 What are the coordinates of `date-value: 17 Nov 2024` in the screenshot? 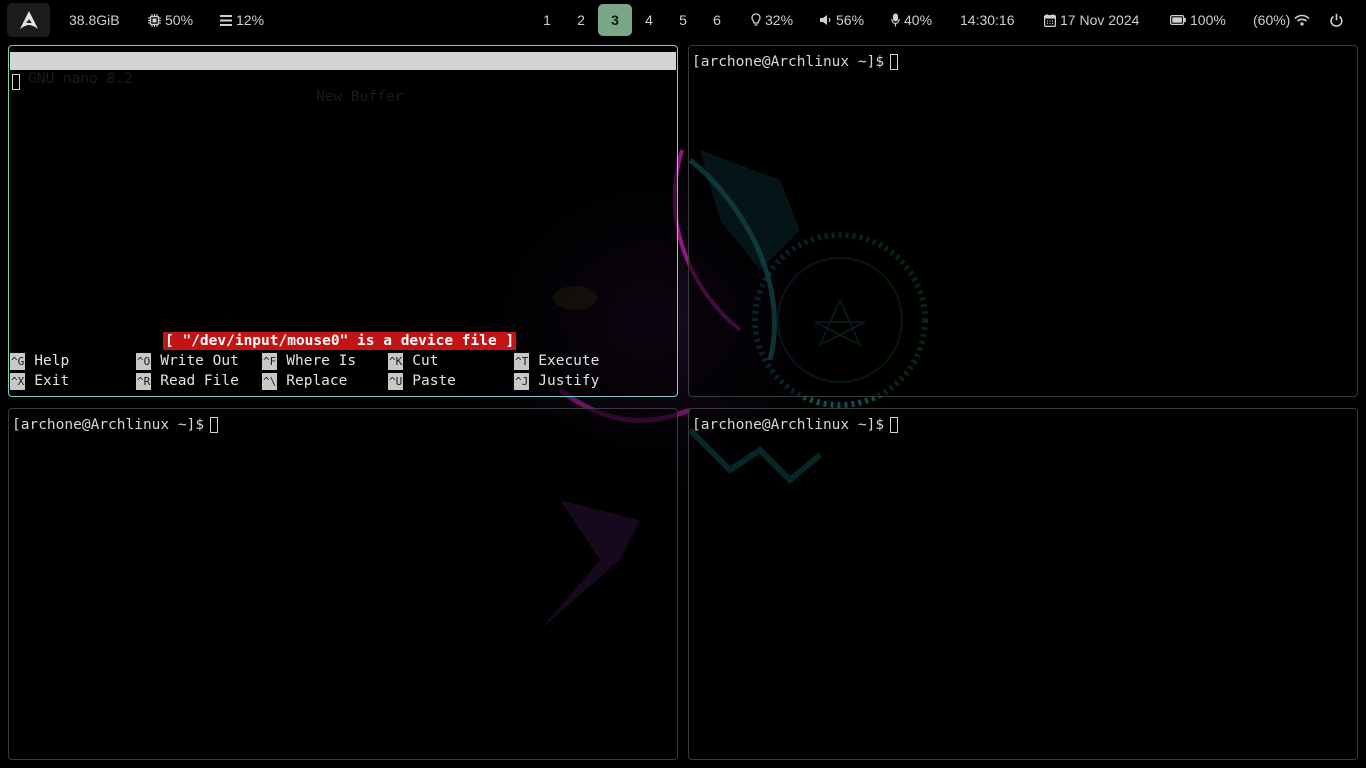 It's located at (1100, 20).